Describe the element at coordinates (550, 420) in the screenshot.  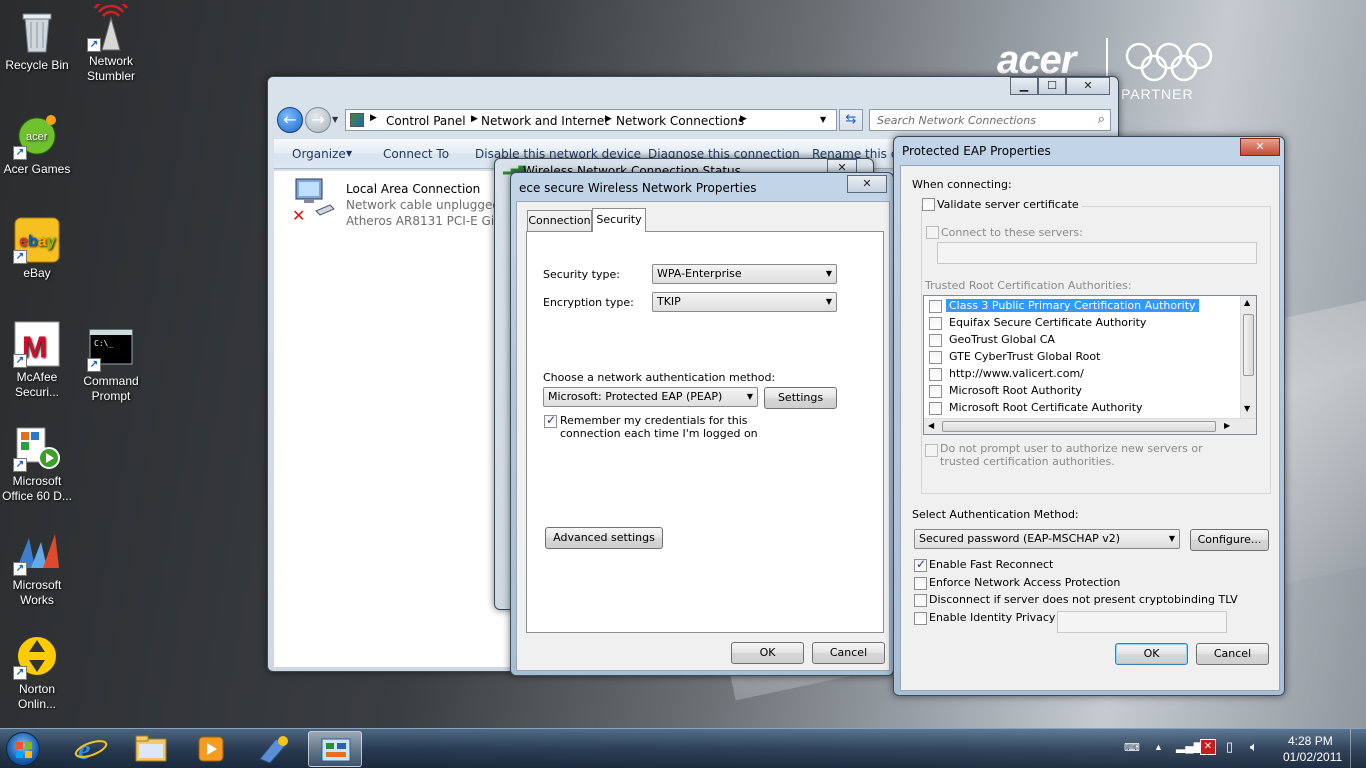
I see `remember-credentials-checkbox` at that location.